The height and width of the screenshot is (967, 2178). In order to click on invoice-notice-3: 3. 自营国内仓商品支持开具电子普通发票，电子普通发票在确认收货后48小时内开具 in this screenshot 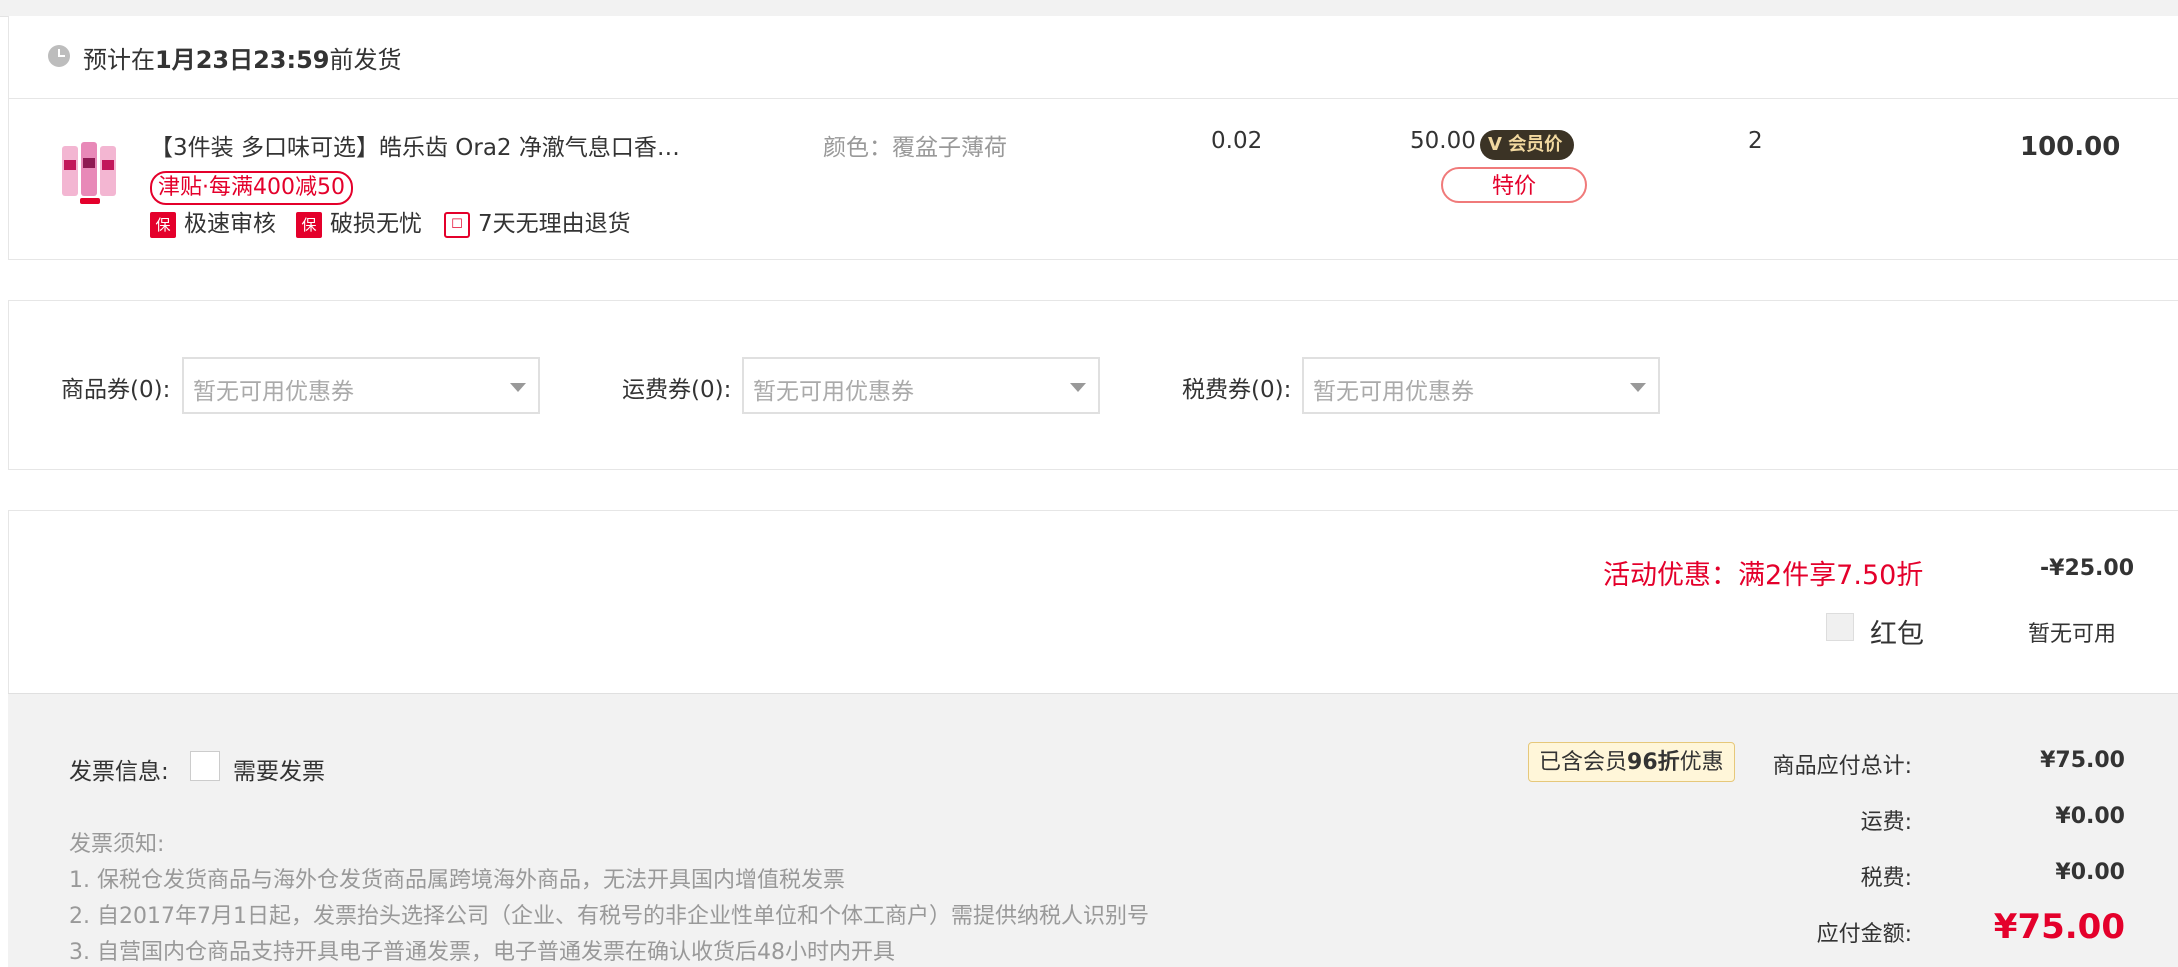, I will do `click(482, 952)`.